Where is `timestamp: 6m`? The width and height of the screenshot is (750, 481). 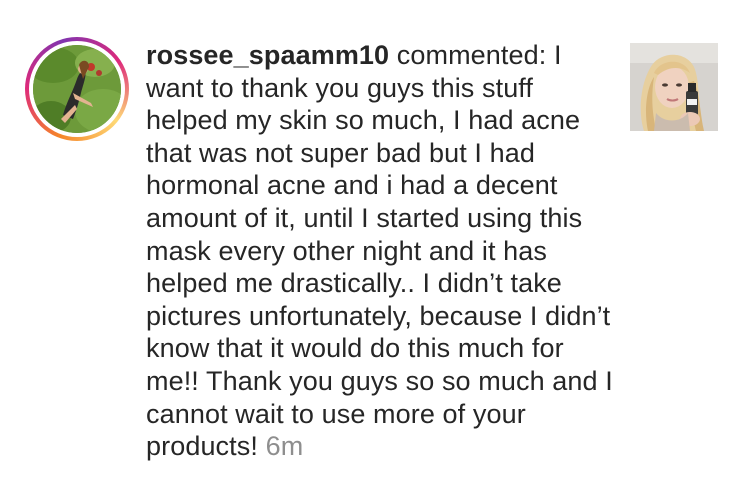 timestamp: 6m is located at coordinates (284, 446).